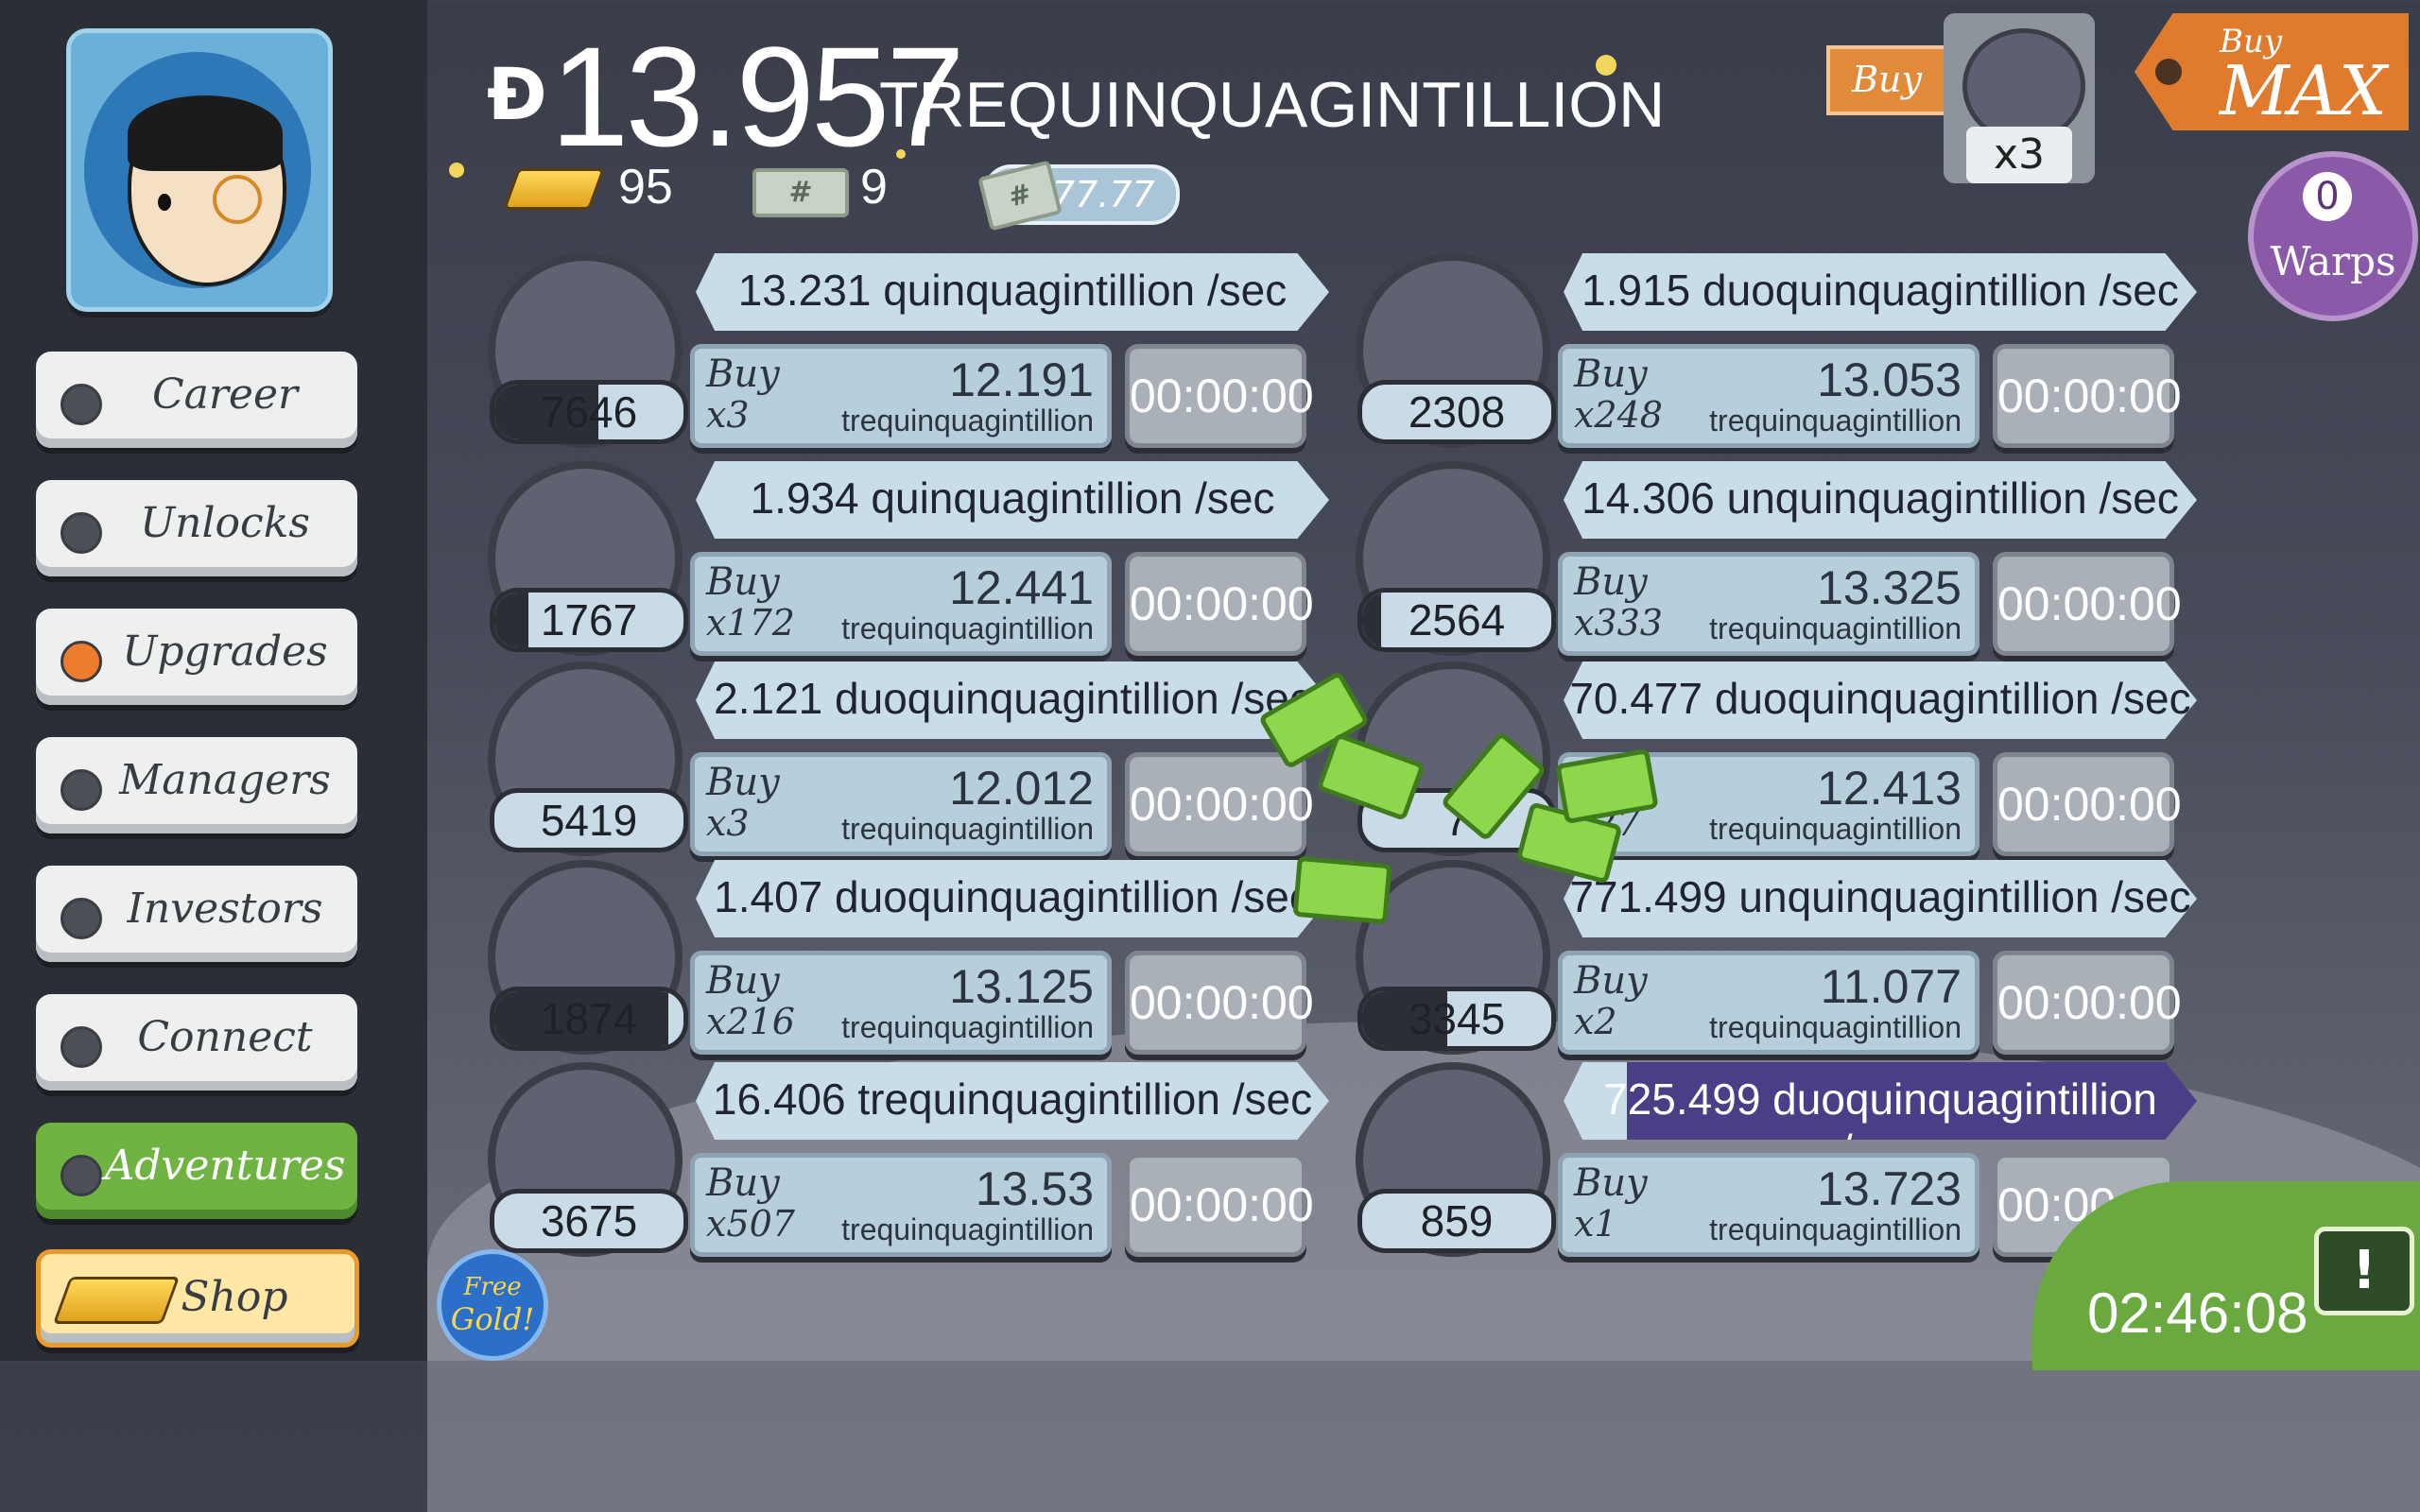 This screenshot has width=2420, height=1512. Describe the element at coordinates (1595, 1021) in the screenshot. I see `buy-quantity: x2` at that location.